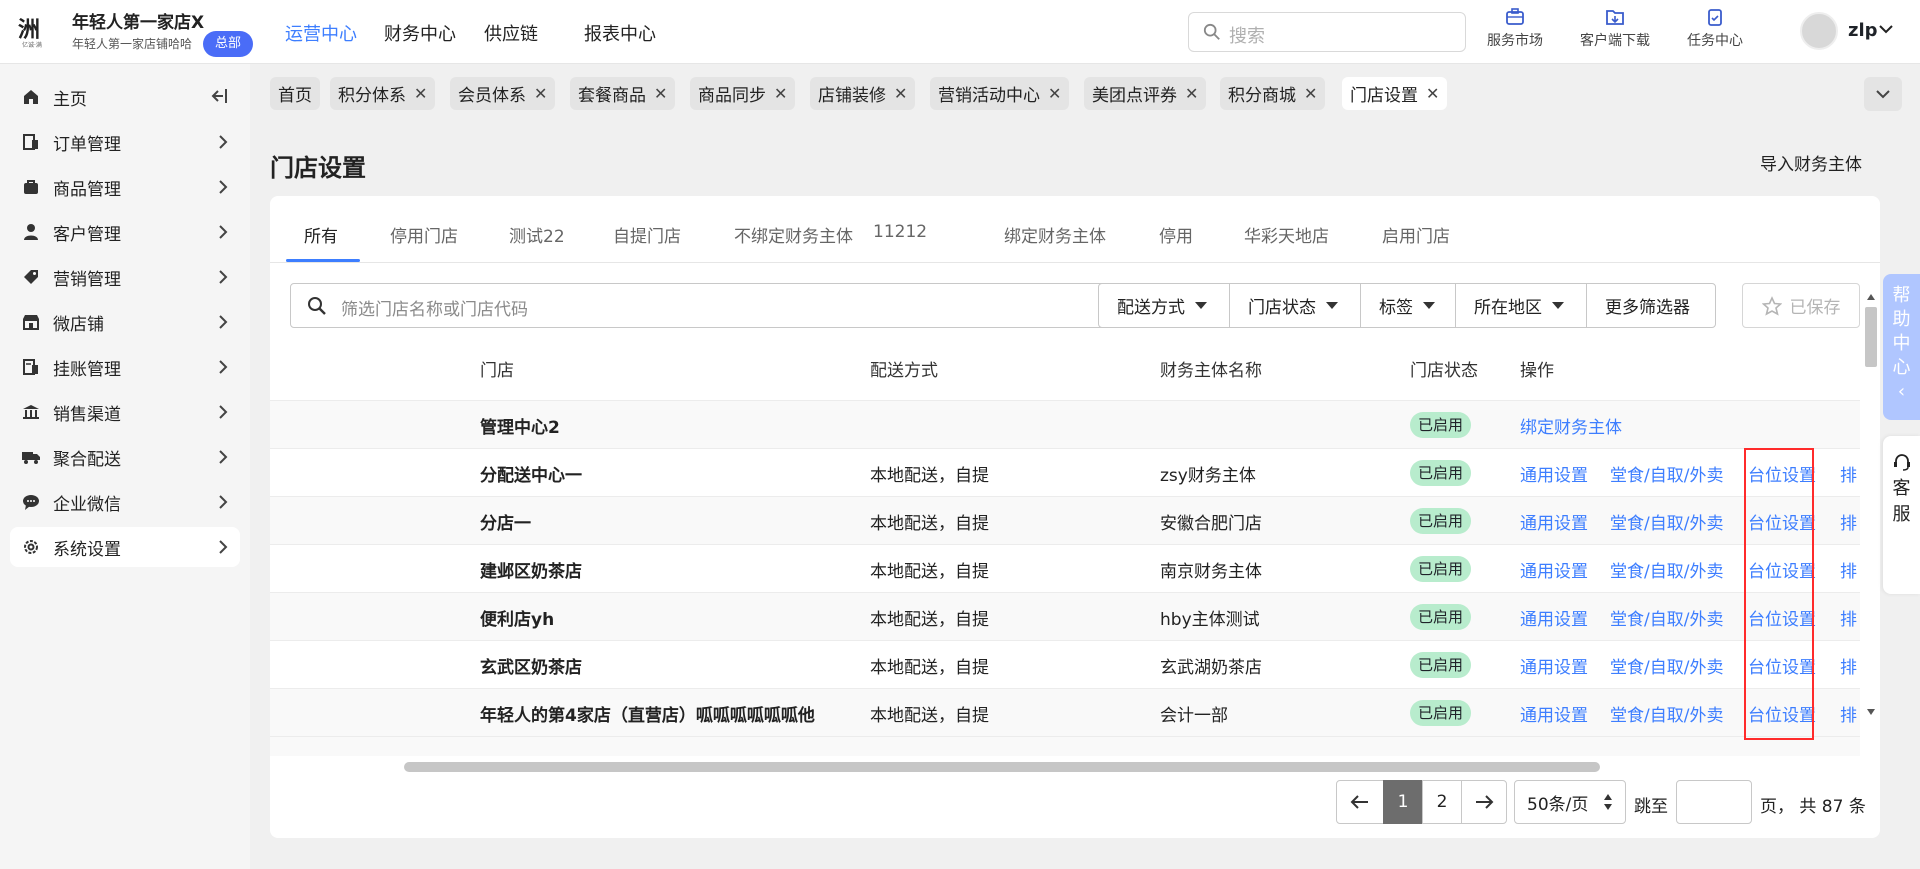 Image resolution: width=1920 pixels, height=869 pixels. Describe the element at coordinates (125, 457) in the screenshot. I see `sidebar-item-delivery: 聚合配送` at that location.